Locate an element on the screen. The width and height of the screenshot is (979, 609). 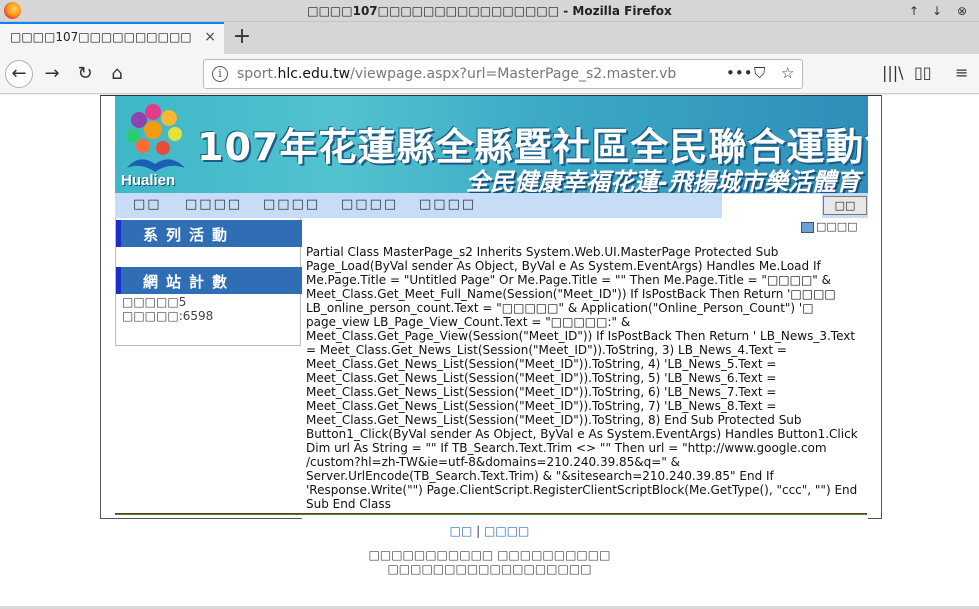
footer-links: □□ | □□□□ is located at coordinates (489, 531).